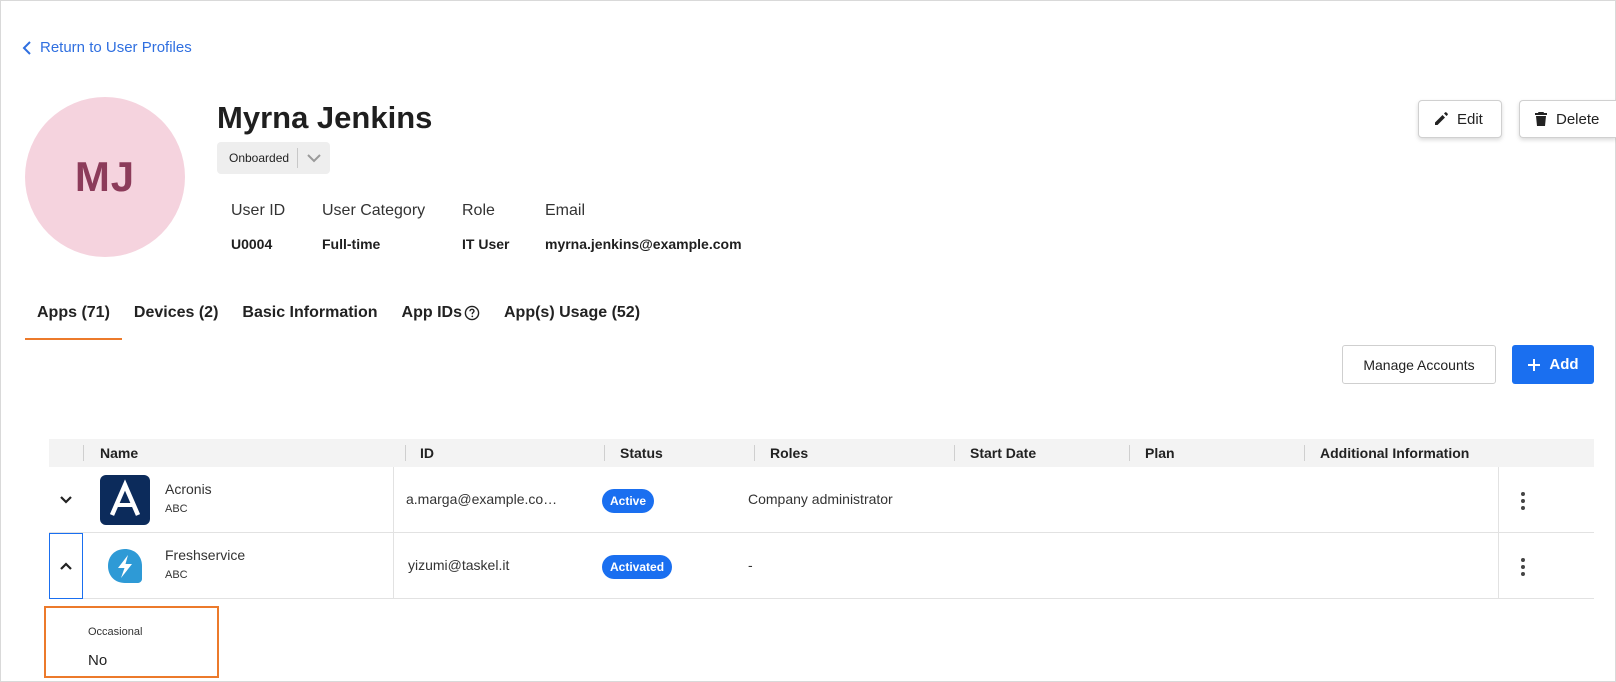 Image resolution: width=1616 pixels, height=682 pixels. I want to click on row-expand-button, so click(66, 500).